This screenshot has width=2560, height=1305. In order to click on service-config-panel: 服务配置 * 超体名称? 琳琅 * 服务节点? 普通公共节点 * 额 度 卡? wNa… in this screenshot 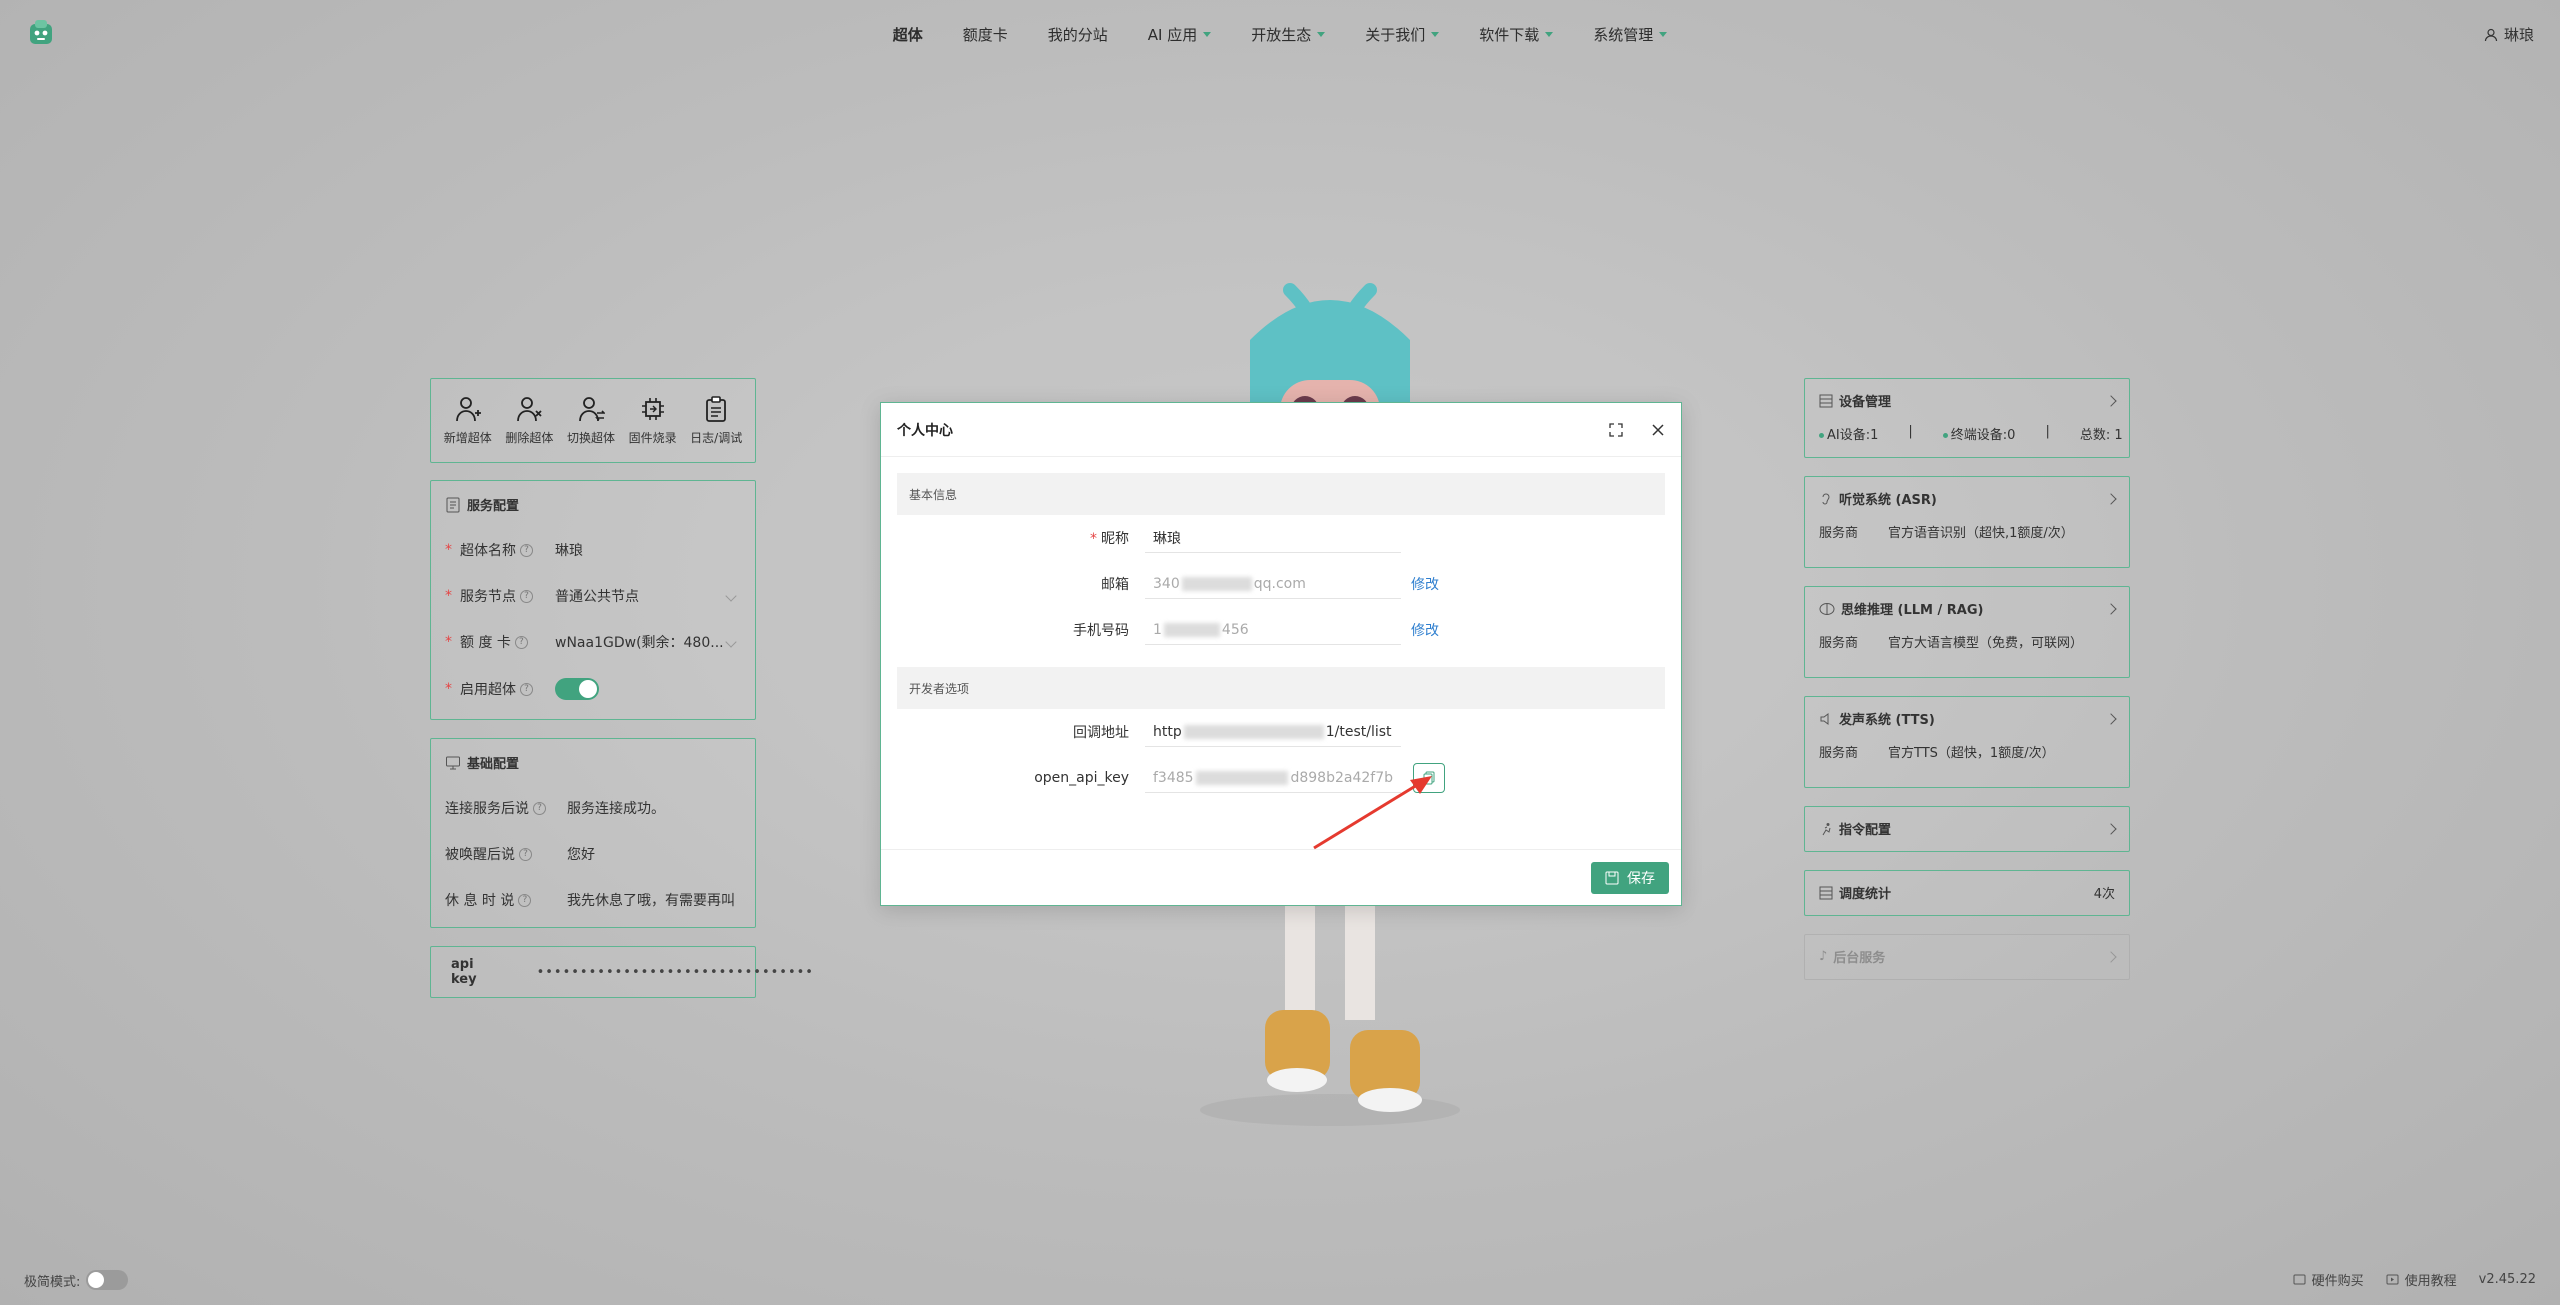, I will do `click(593, 600)`.